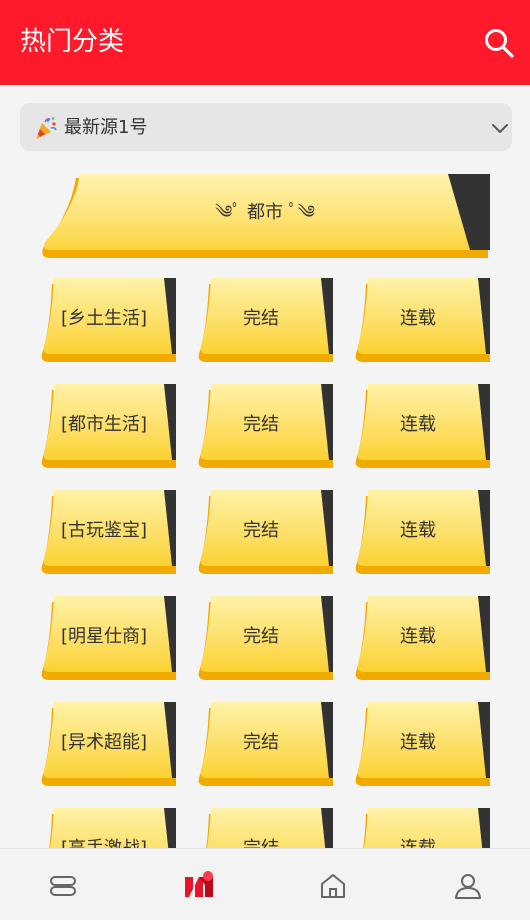 This screenshot has width=530, height=920. Describe the element at coordinates (108, 828) in the screenshot. I see `genre-tag: [高手激战]` at that location.